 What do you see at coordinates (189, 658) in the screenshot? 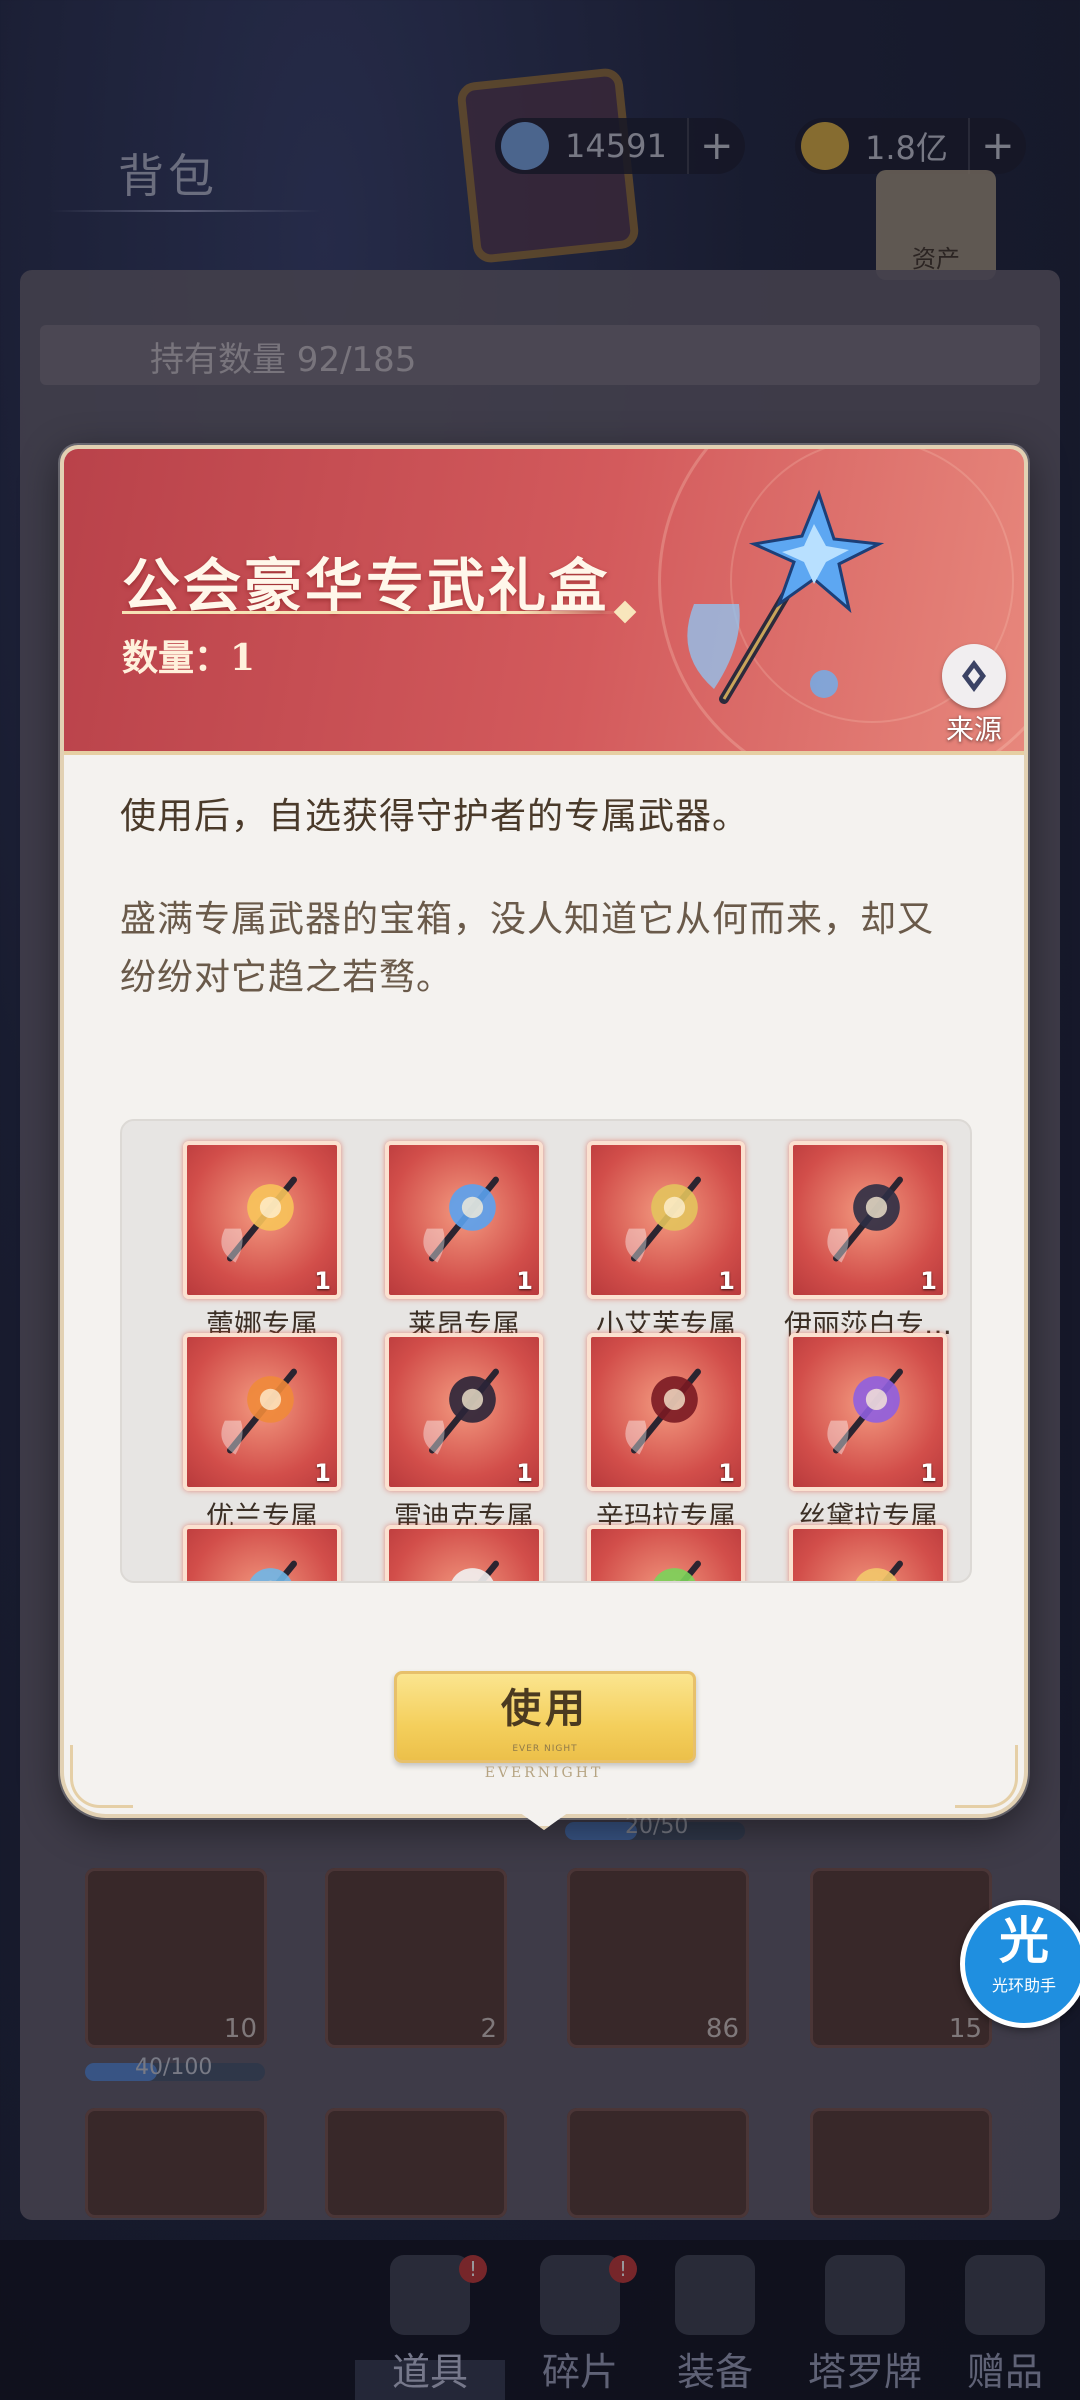
I see `item-quantity: 数量：1` at bounding box center [189, 658].